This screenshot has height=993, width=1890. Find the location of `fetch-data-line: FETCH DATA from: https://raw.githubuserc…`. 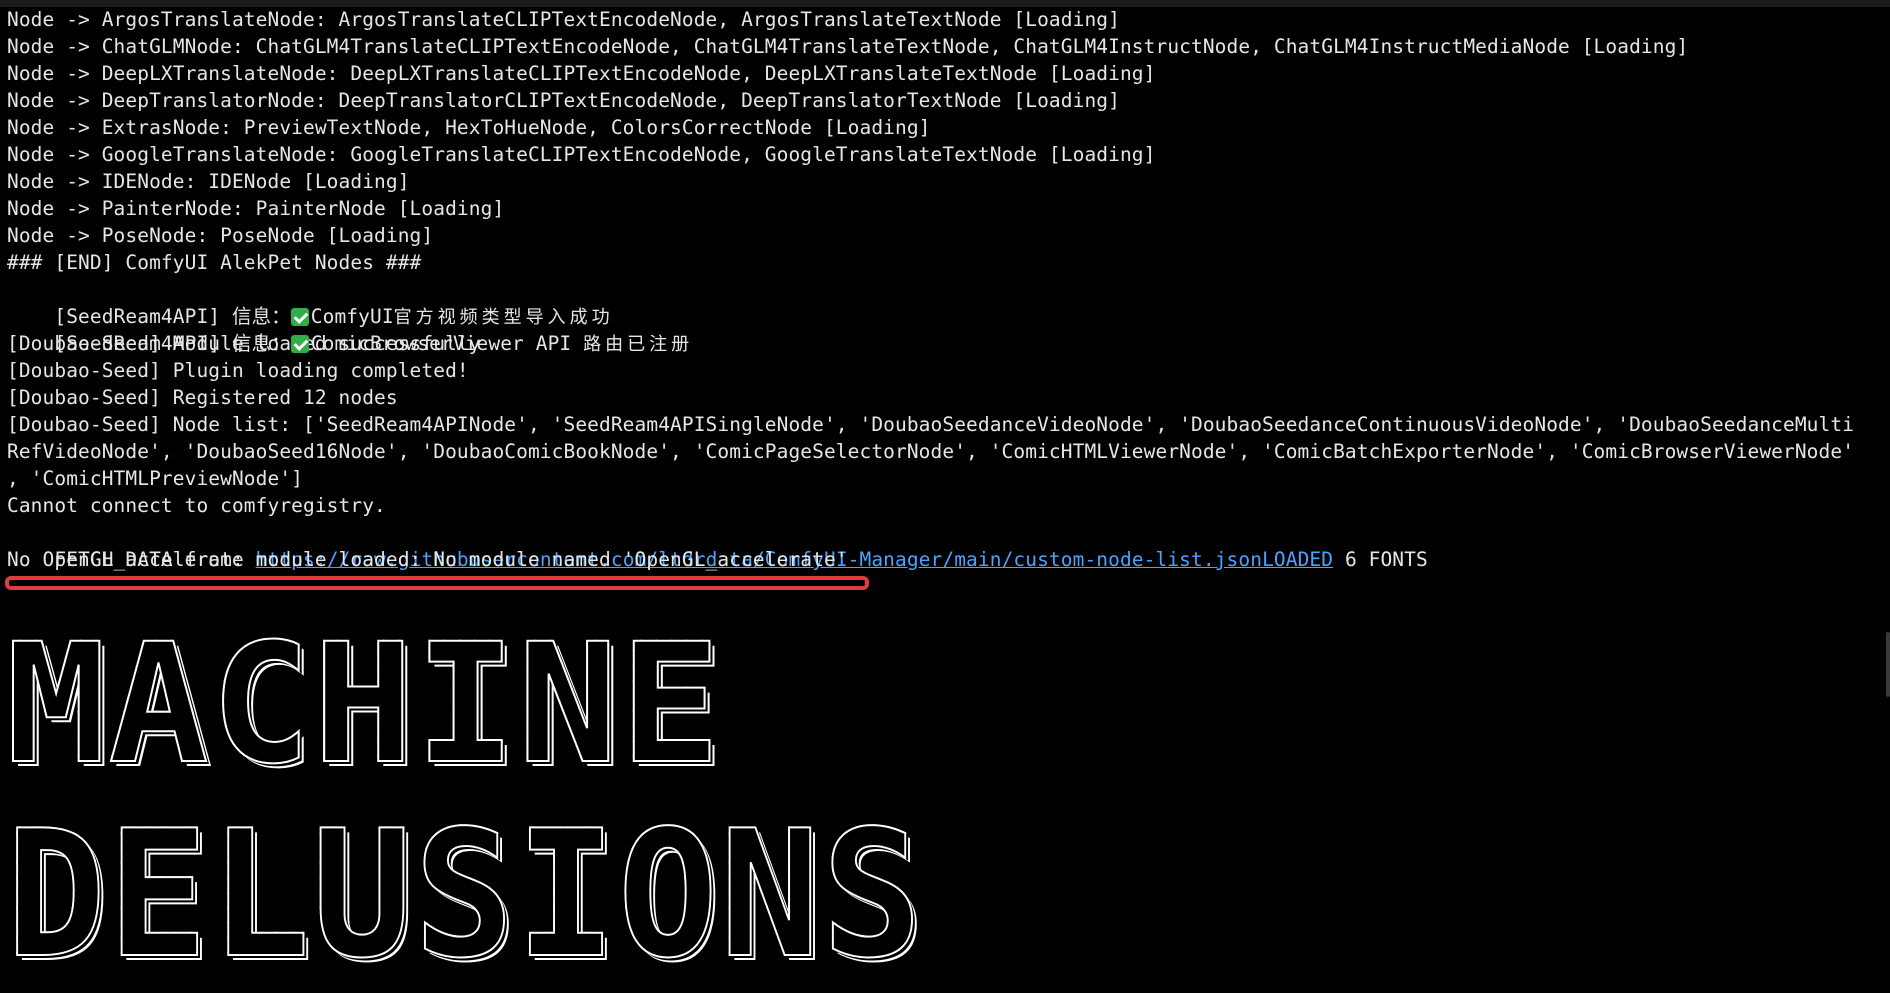

fetch-data-line: FETCH DATA from: https://raw.githubuserc… is located at coordinates (948, 545).